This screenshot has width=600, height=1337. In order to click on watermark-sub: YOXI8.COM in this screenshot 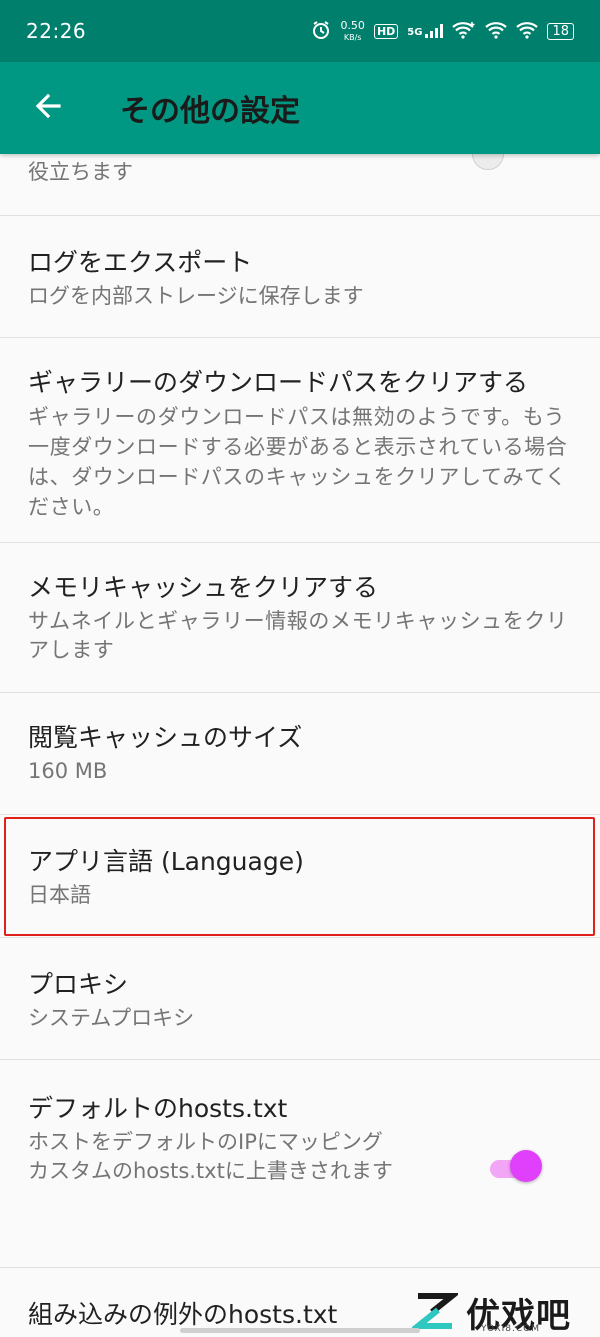, I will do `click(510, 1329)`.